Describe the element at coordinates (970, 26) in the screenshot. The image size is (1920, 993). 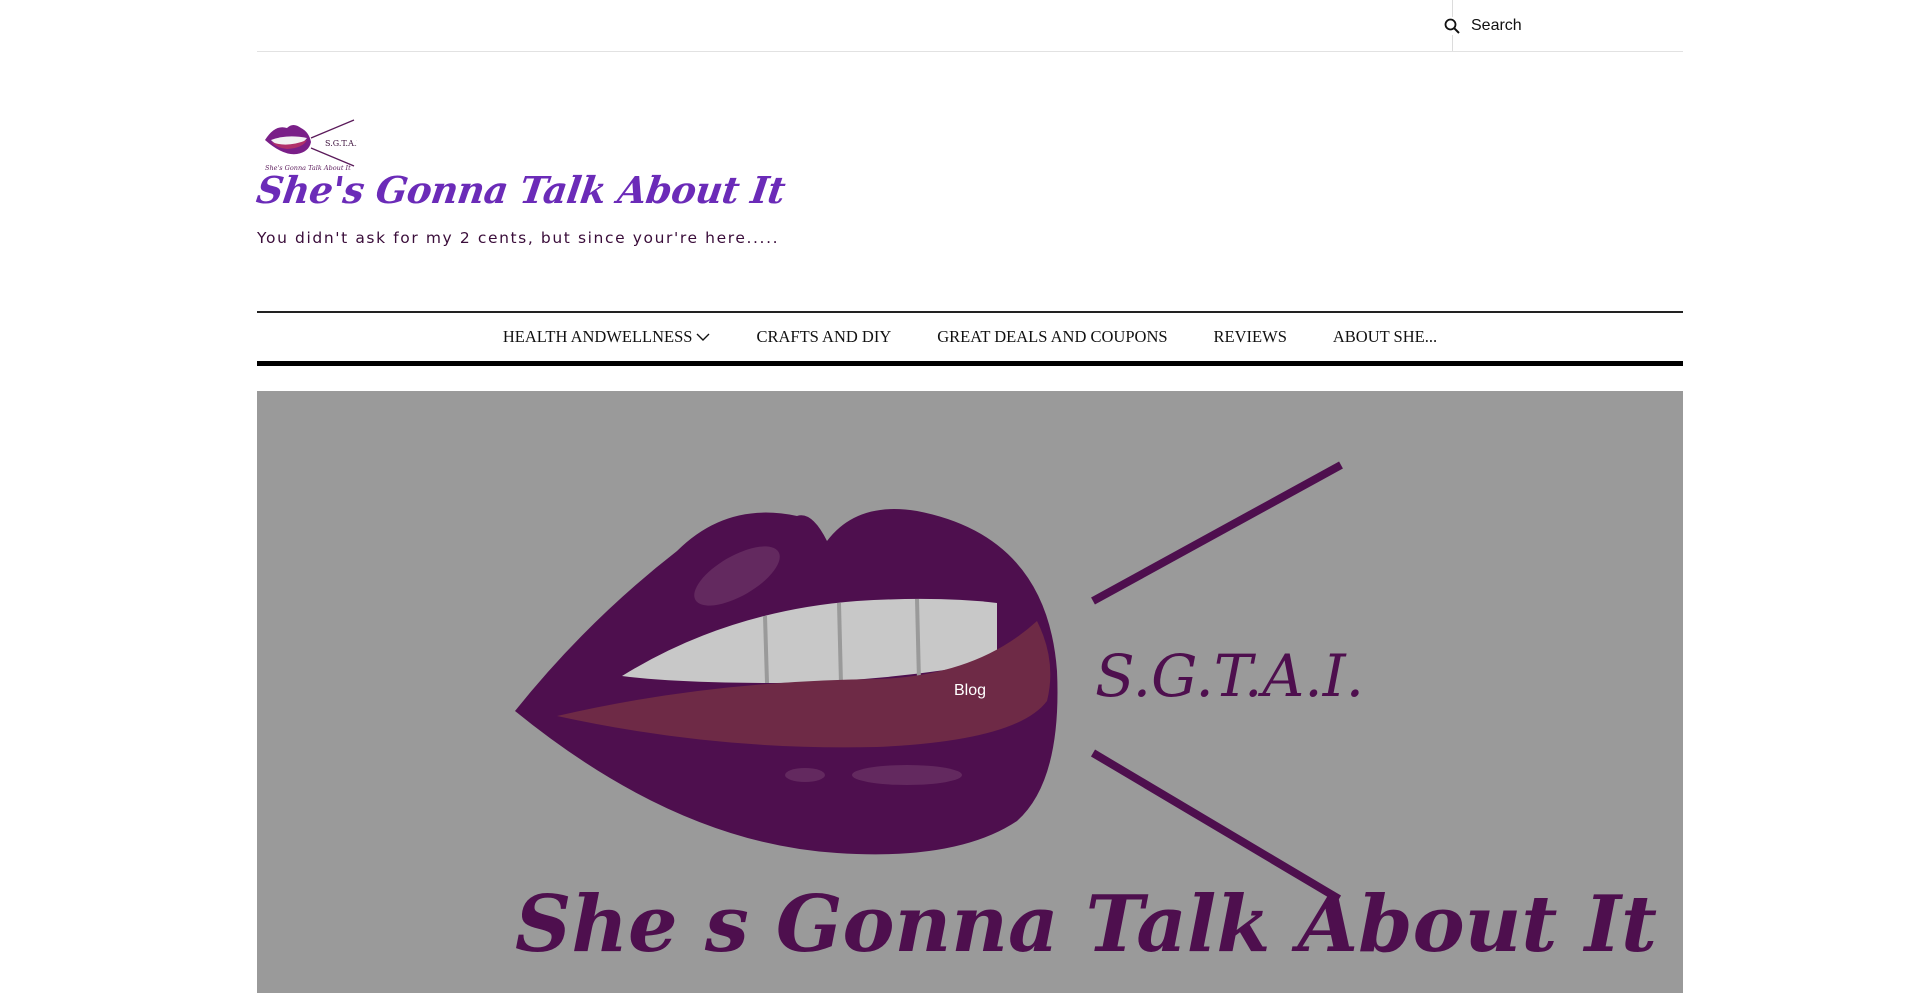
I see `top-bar` at that location.